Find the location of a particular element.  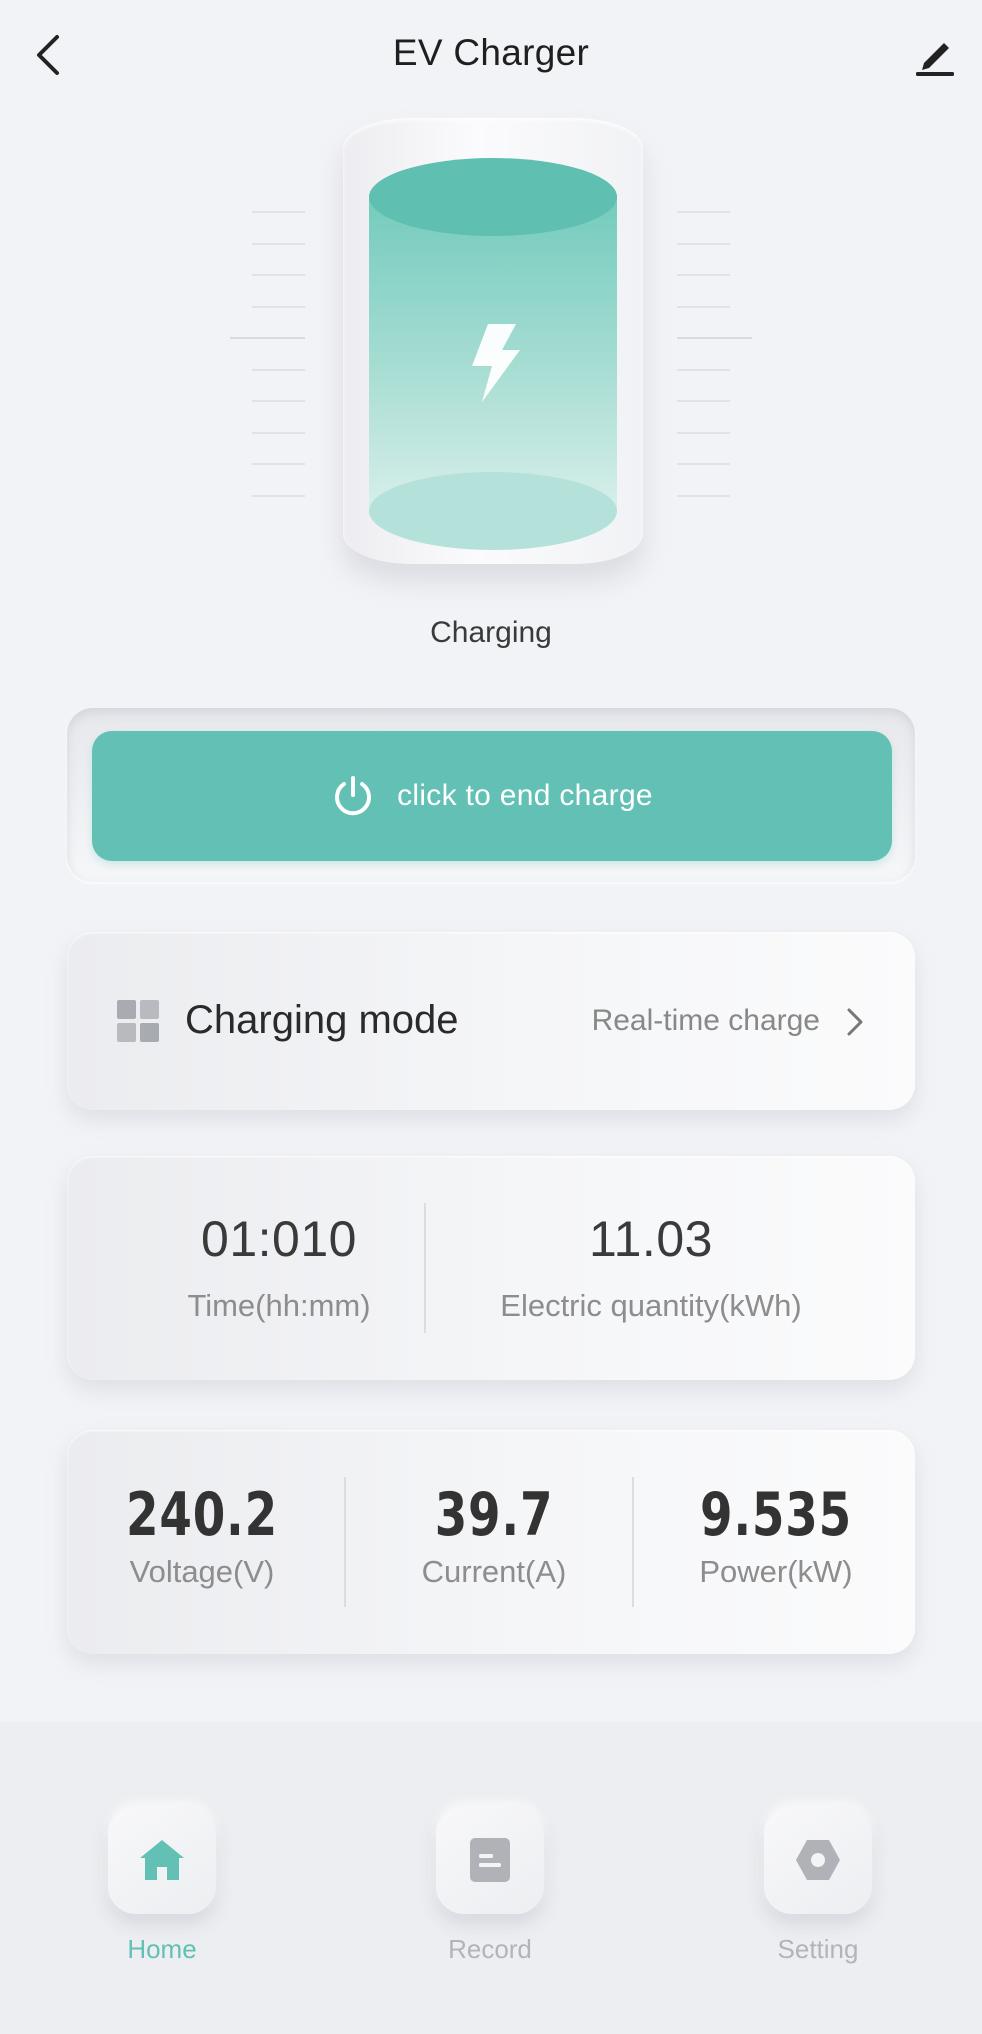

energy-value: 11.03 is located at coordinates (651, 1239).